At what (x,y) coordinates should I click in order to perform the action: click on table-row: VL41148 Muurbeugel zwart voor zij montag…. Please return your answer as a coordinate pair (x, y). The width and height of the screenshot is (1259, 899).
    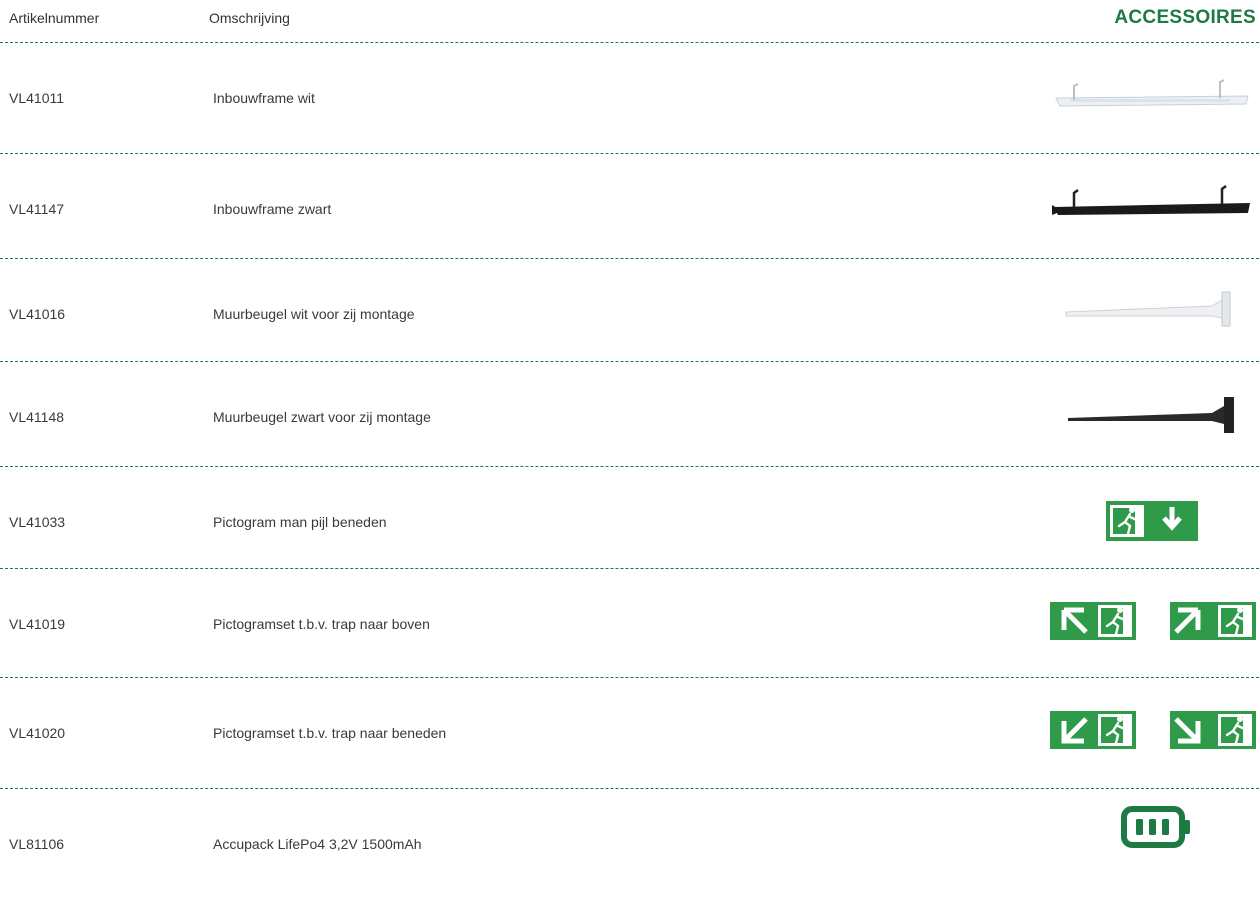
    Looking at the image, I should click on (629, 417).